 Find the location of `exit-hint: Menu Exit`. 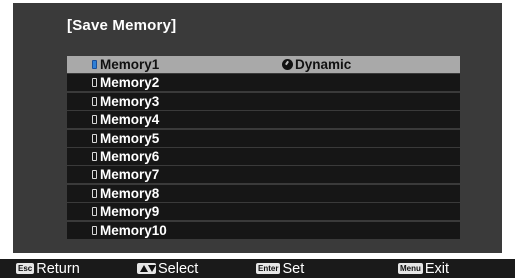

exit-hint: Menu Exit is located at coordinates (423, 268).